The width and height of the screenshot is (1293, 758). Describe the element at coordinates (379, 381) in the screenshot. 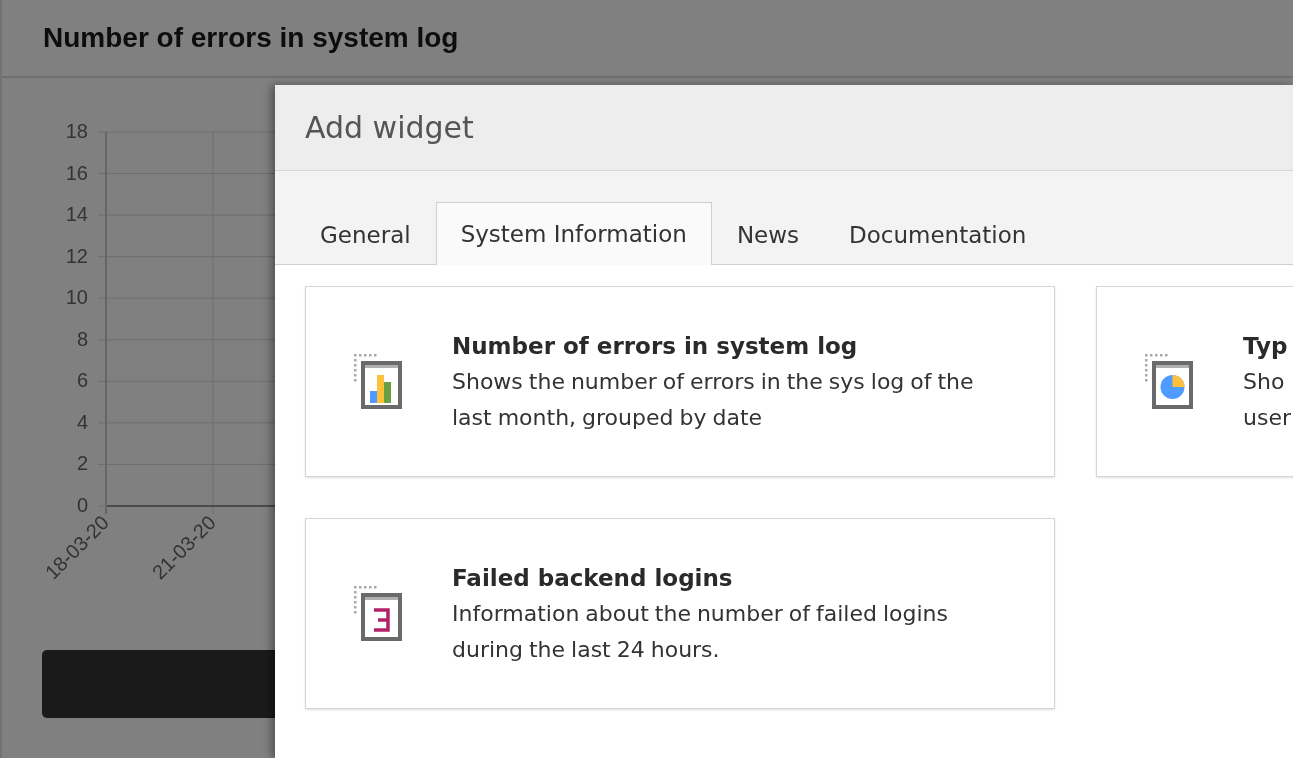

I see `bar-chart-icon` at that location.